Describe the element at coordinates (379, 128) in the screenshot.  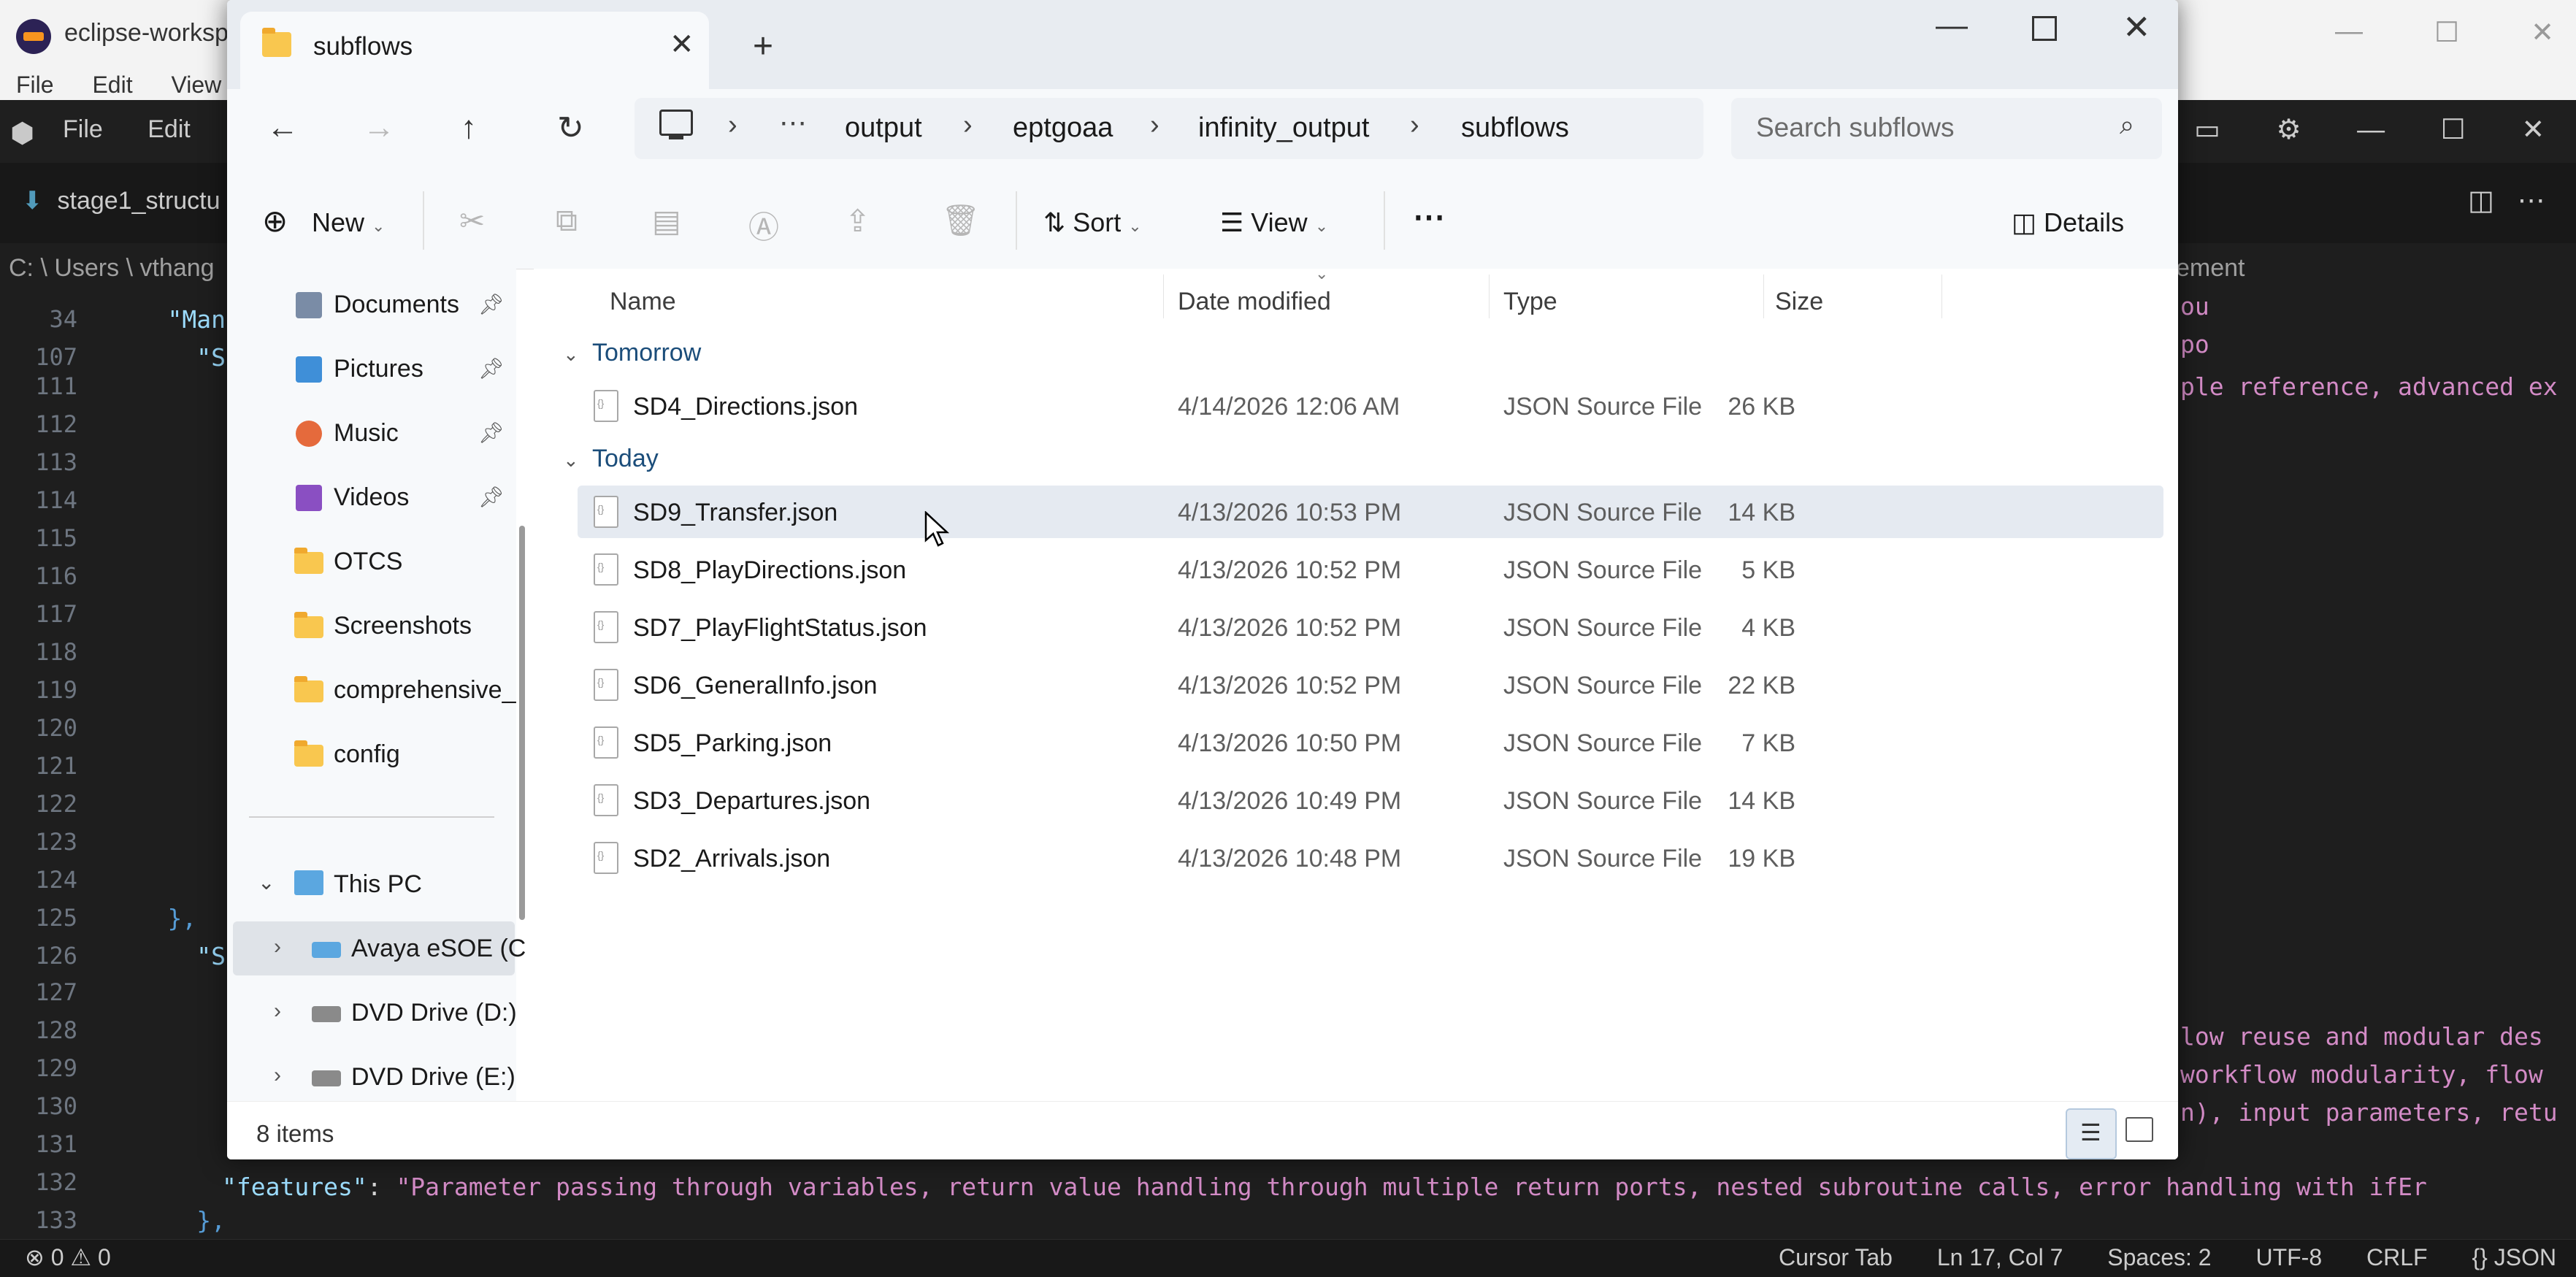
I see `forward-icon: →` at that location.